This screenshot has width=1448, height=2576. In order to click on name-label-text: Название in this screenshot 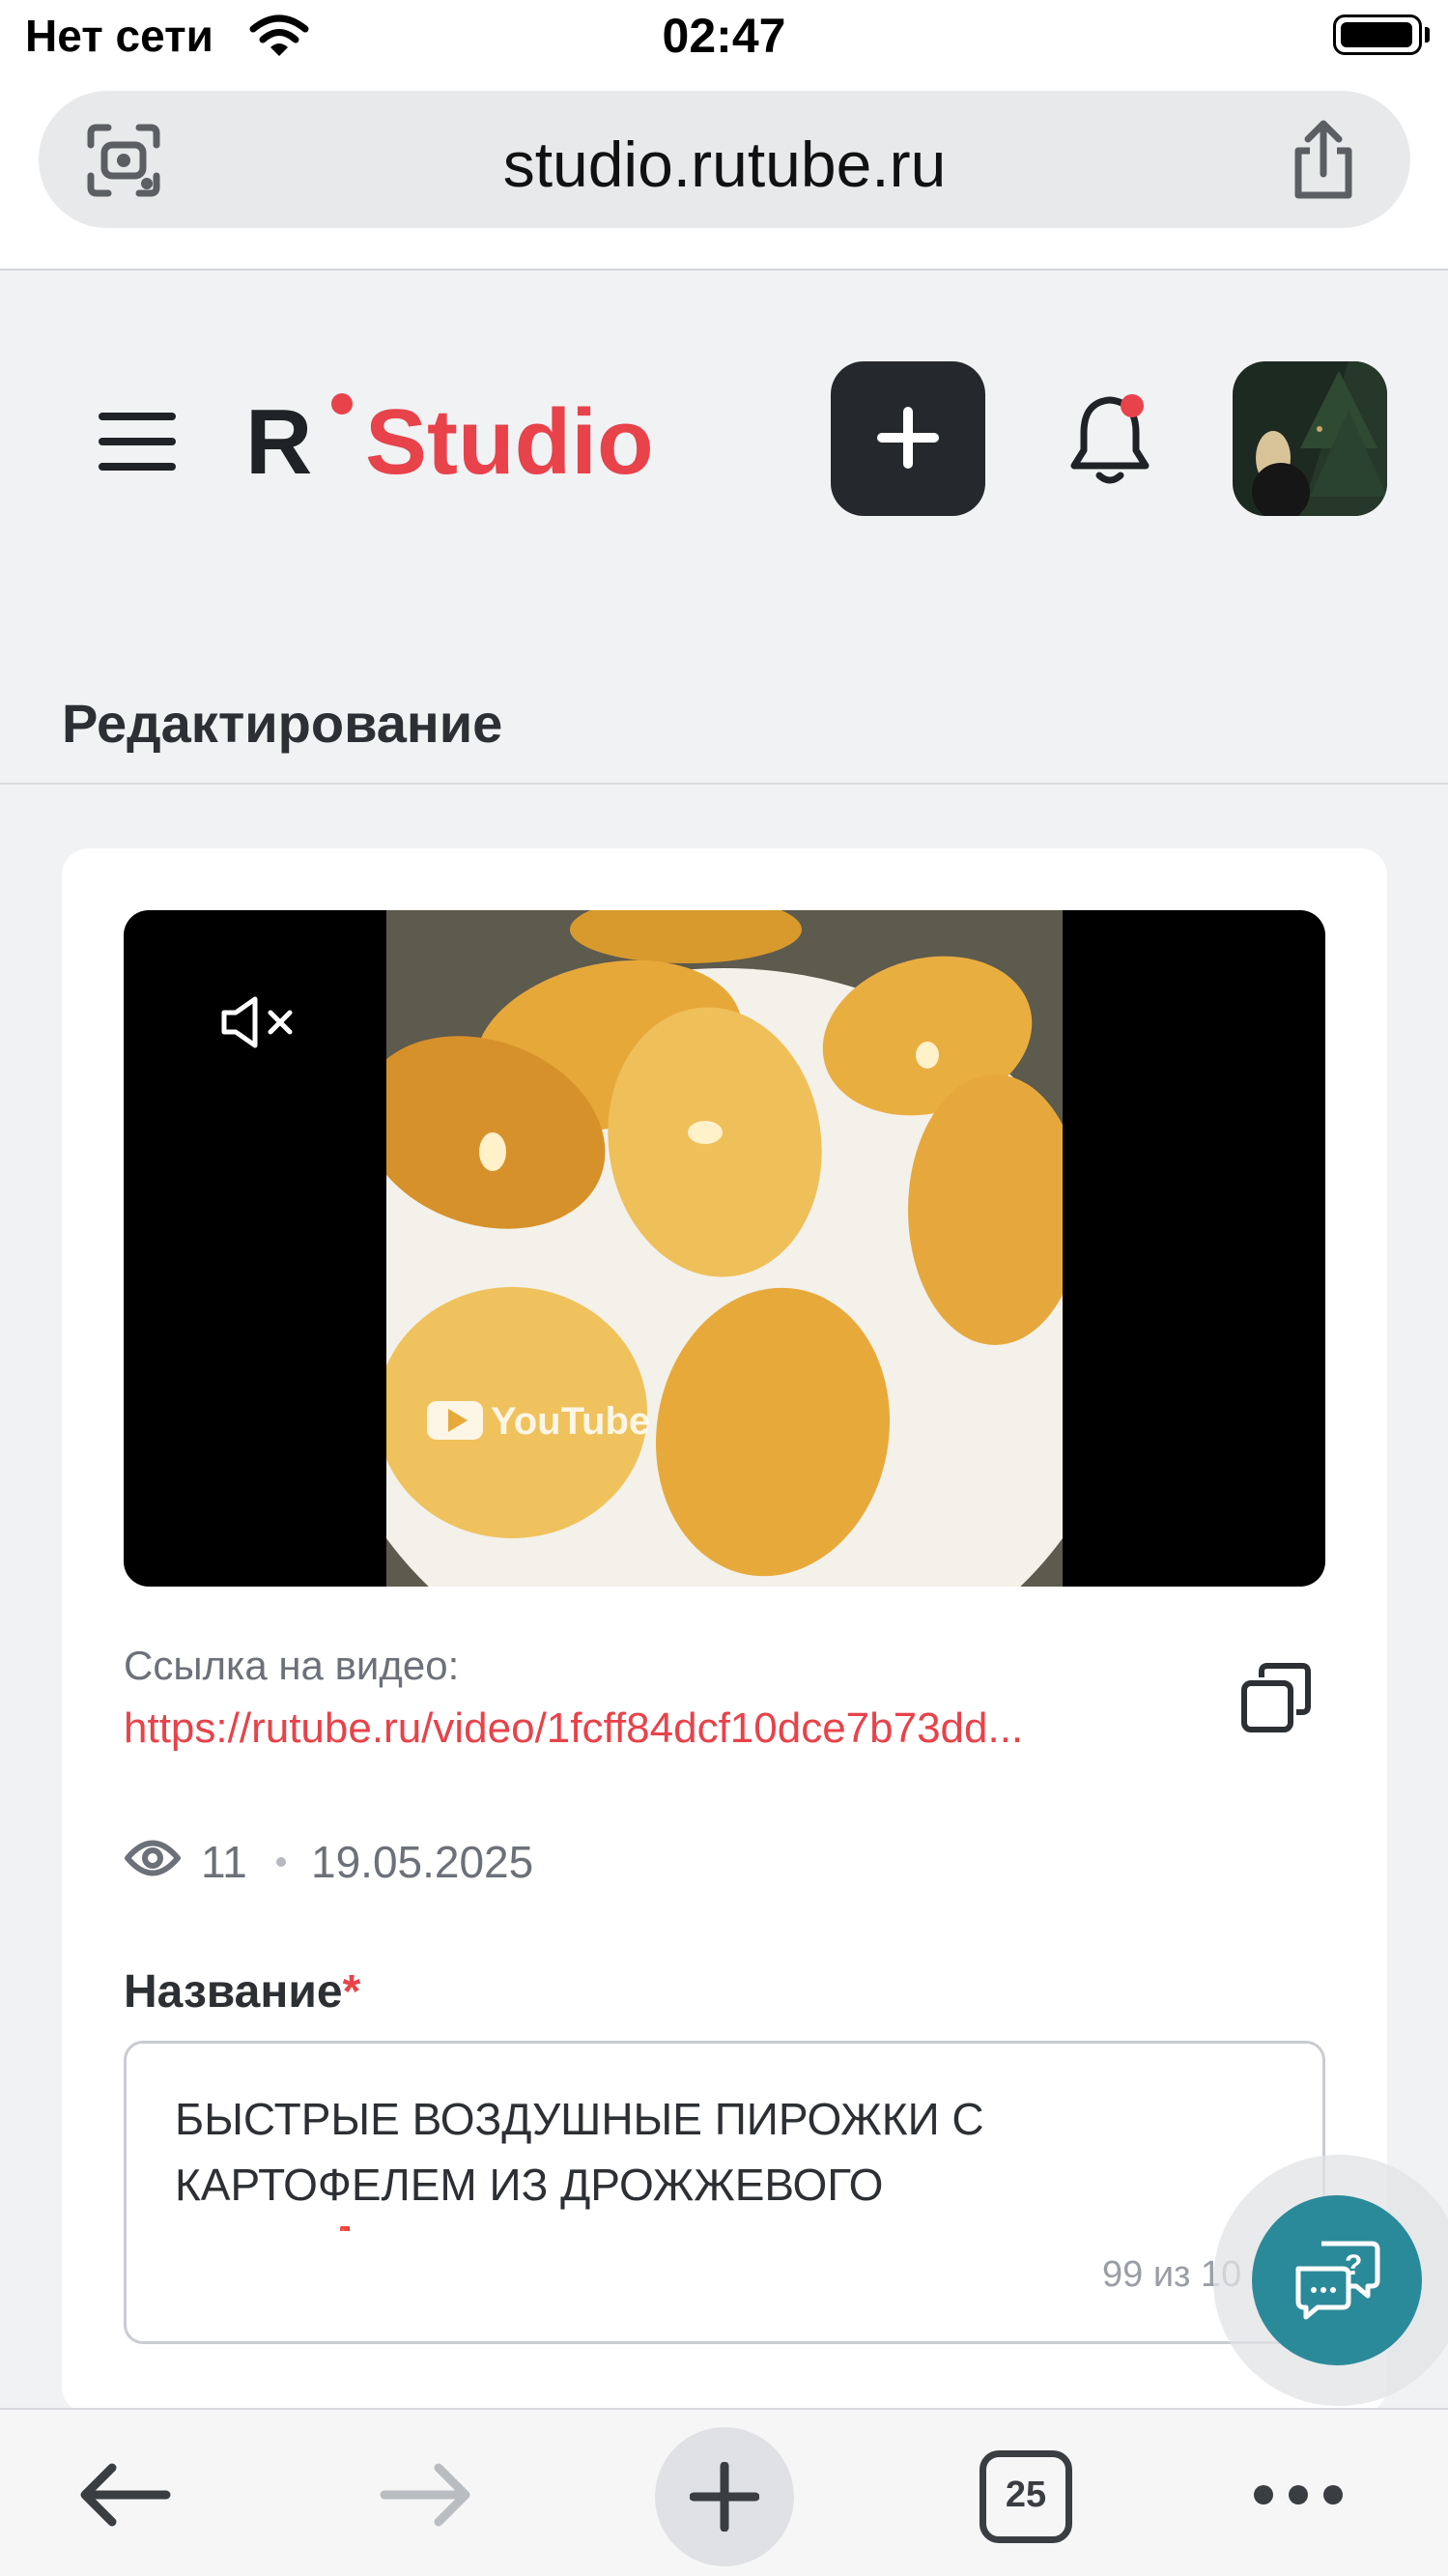, I will do `click(233, 1992)`.